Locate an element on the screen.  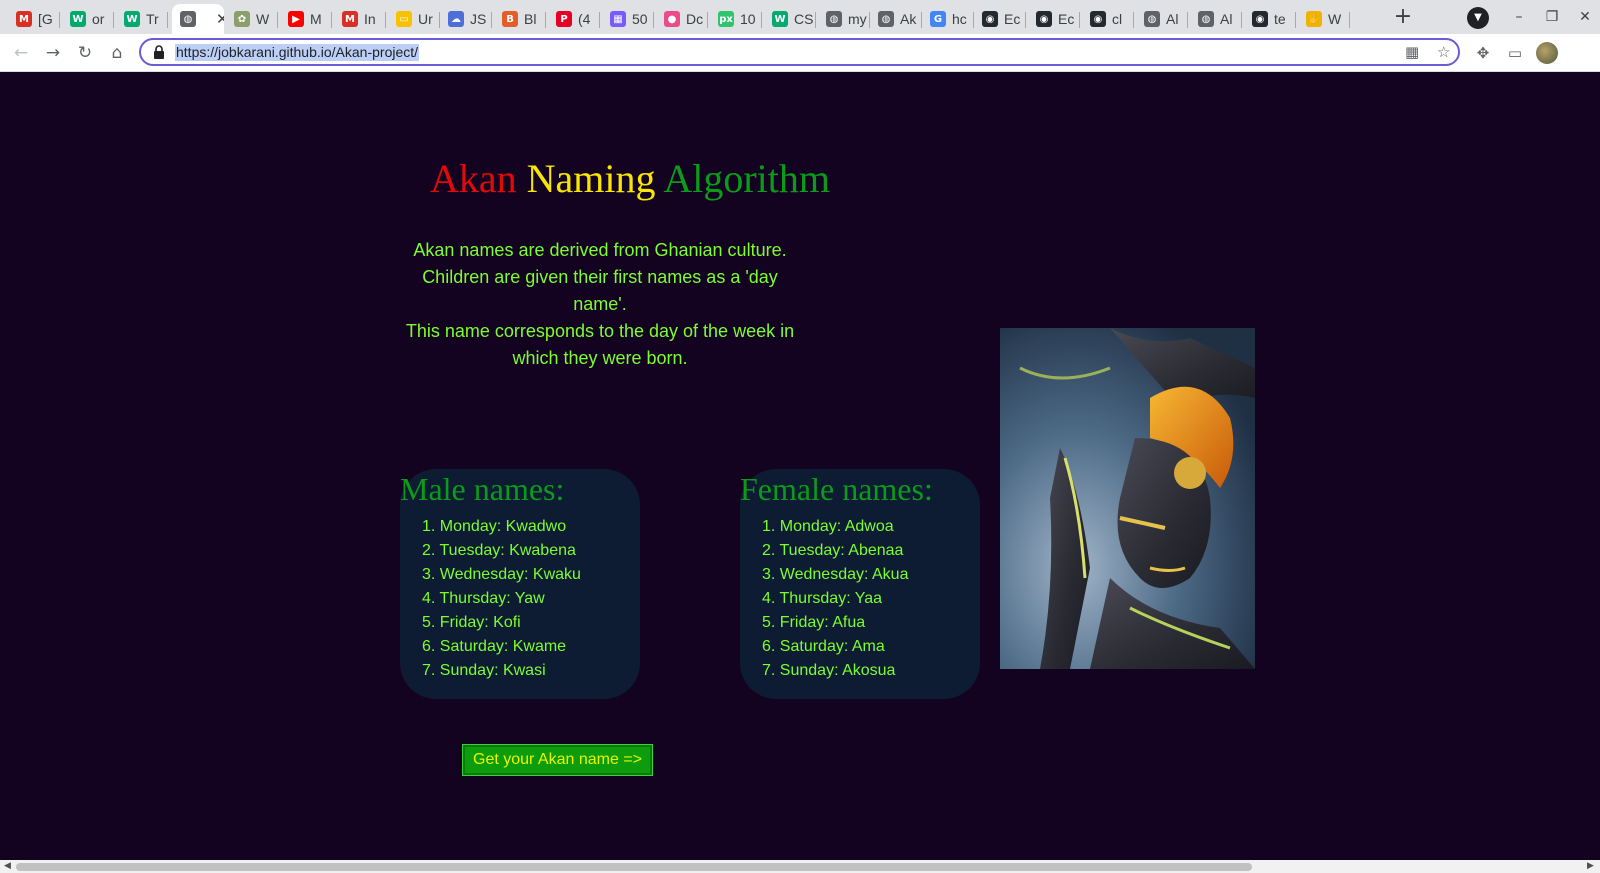
list-text: Saturday: Ama is located at coordinates (832, 646).